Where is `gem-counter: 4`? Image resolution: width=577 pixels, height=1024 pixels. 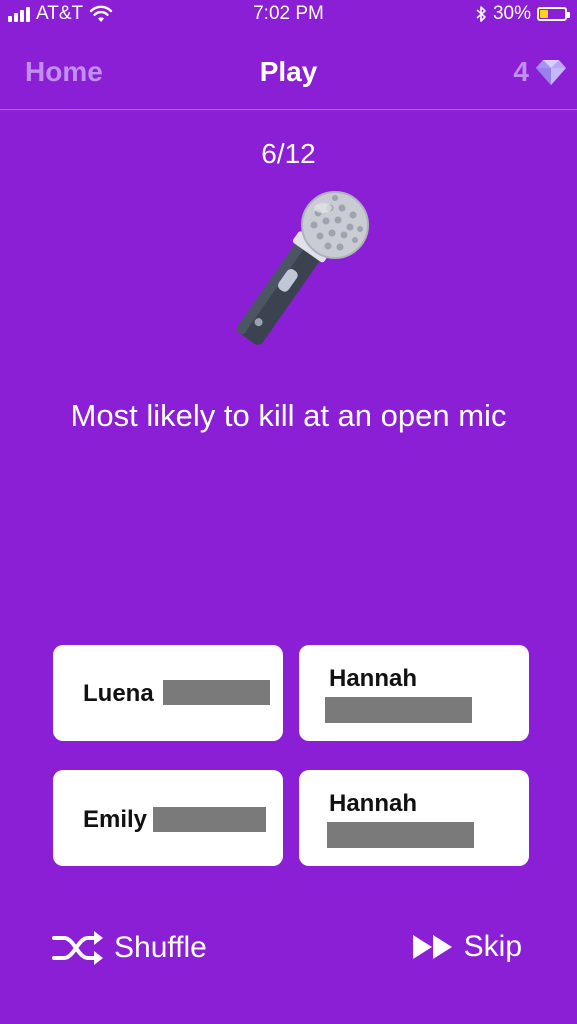 gem-counter: 4 is located at coordinates (540, 72).